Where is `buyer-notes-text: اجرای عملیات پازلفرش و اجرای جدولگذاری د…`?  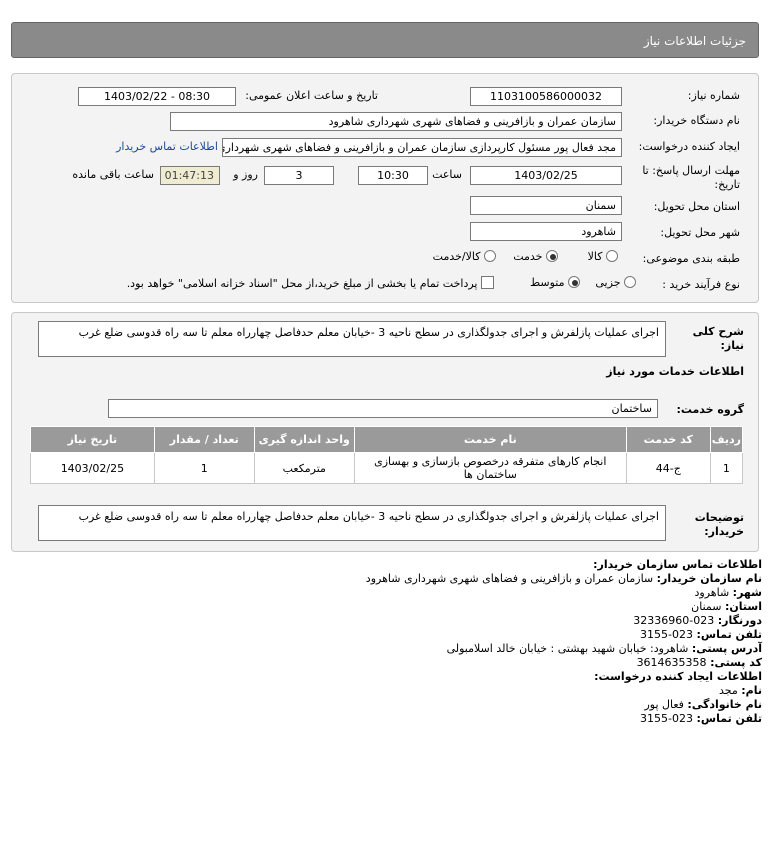
buyer-notes-text: اجرای عملیات پازلفرش و اجرای جدولگذاری د… is located at coordinates (352, 523).